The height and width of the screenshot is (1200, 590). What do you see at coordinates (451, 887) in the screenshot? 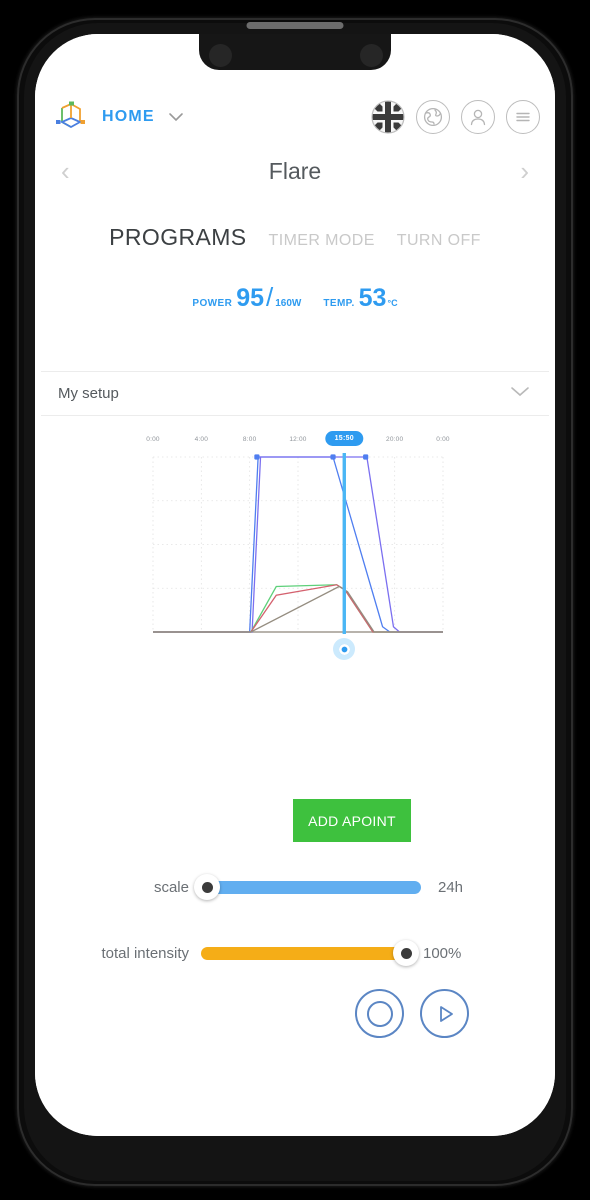
I see `scale-slider-value: 24h` at bounding box center [451, 887].